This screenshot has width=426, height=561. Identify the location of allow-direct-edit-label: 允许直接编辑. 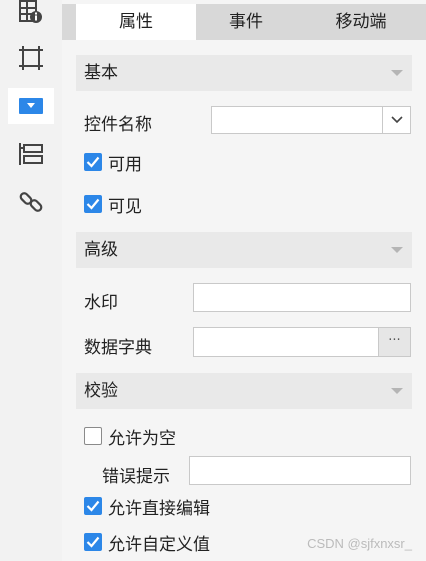
(159, 508).